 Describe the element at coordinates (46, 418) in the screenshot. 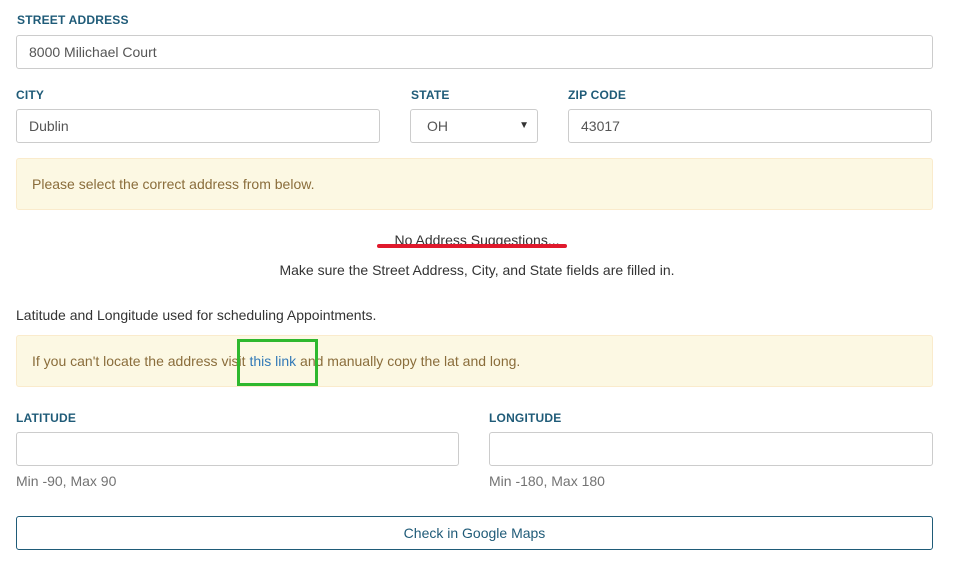

I see `latitude-label: LATITUDE` at that location.